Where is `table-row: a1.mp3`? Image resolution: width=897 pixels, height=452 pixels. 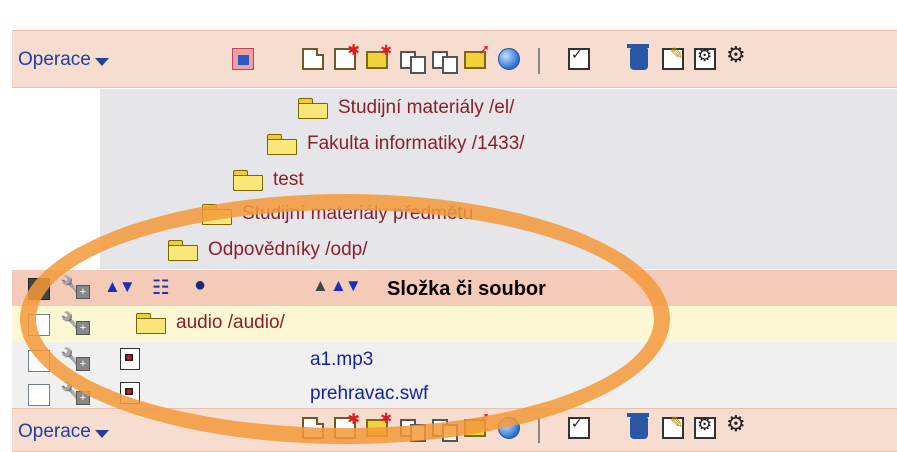 table-row: a1.mp3 is located at coordinates (454, 360).